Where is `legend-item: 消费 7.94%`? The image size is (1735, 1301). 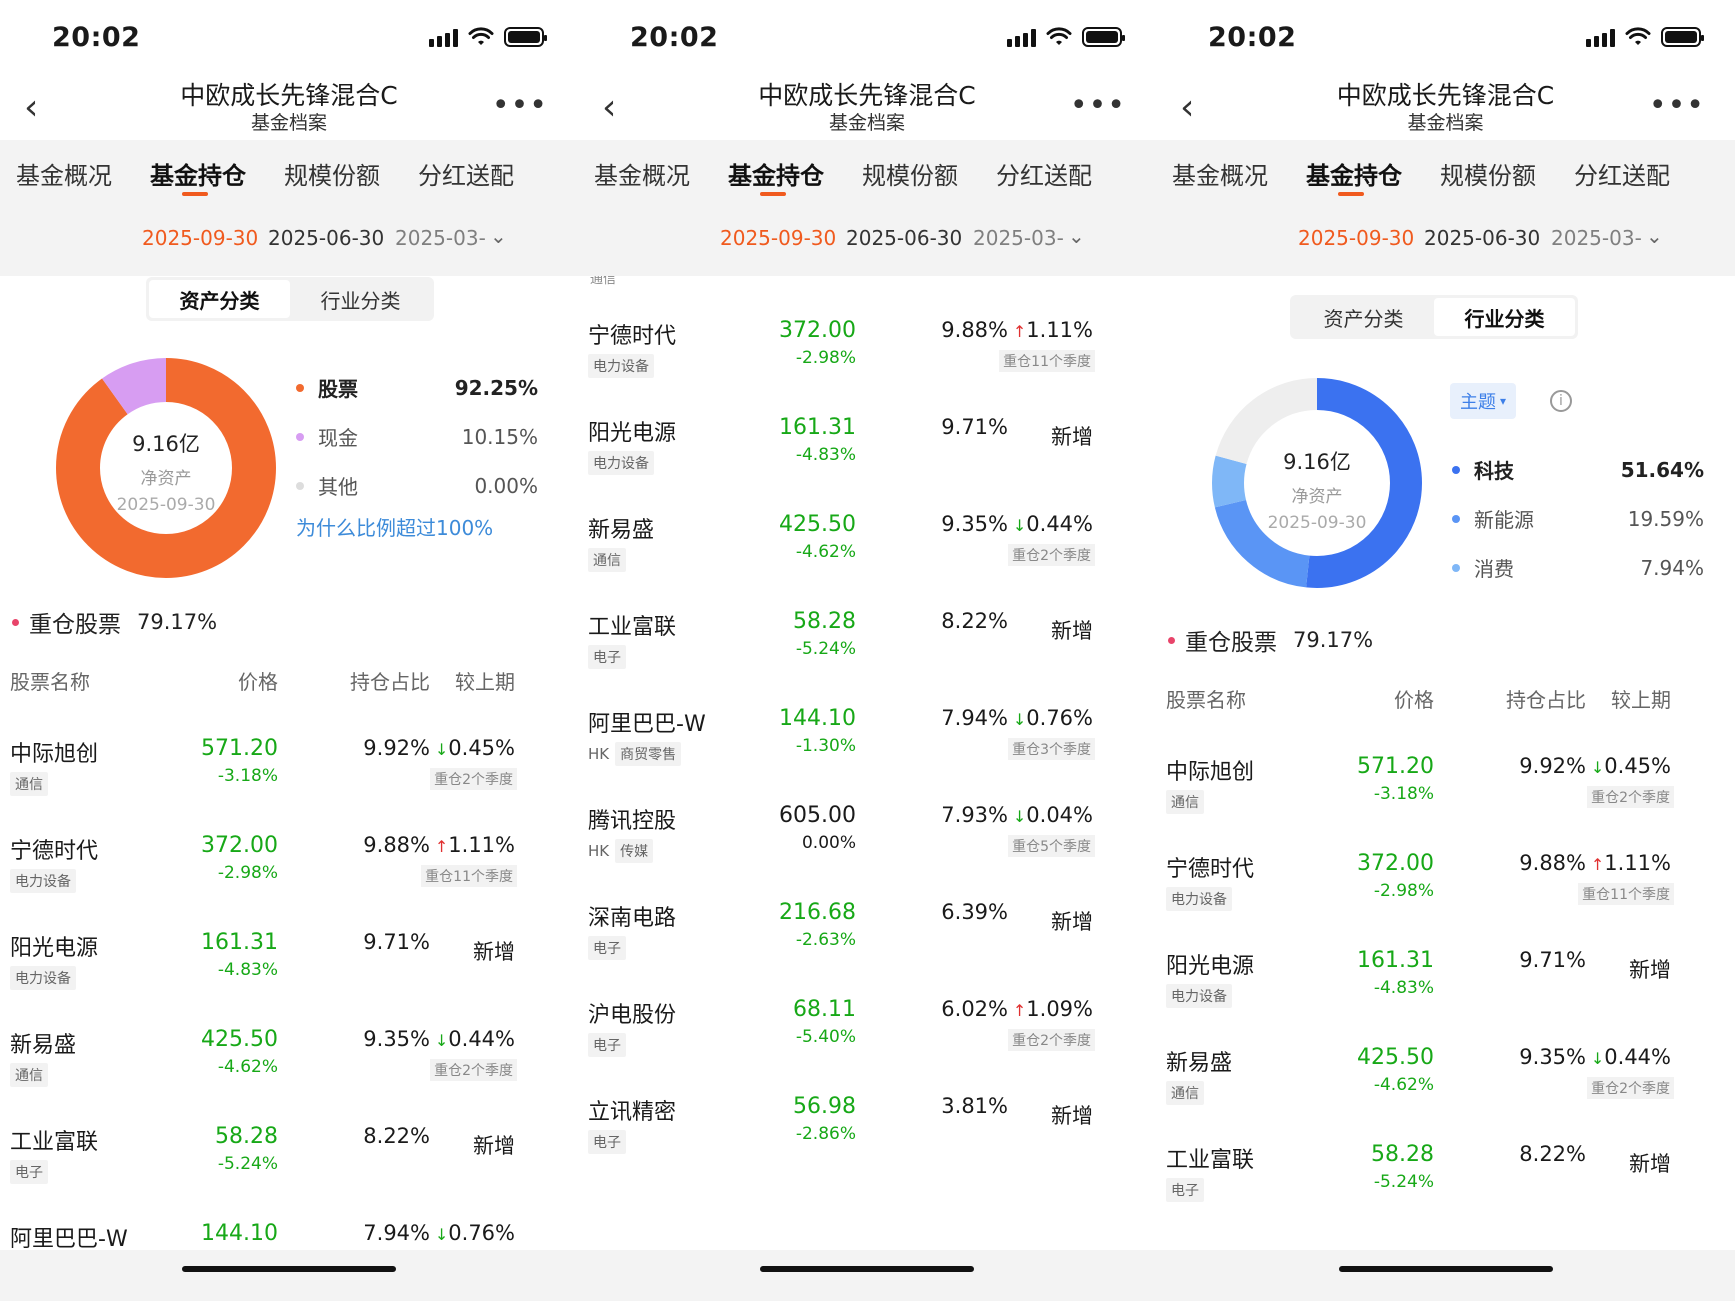 legend-item: 消费 7.94% is located at coordinates (1578, 567).